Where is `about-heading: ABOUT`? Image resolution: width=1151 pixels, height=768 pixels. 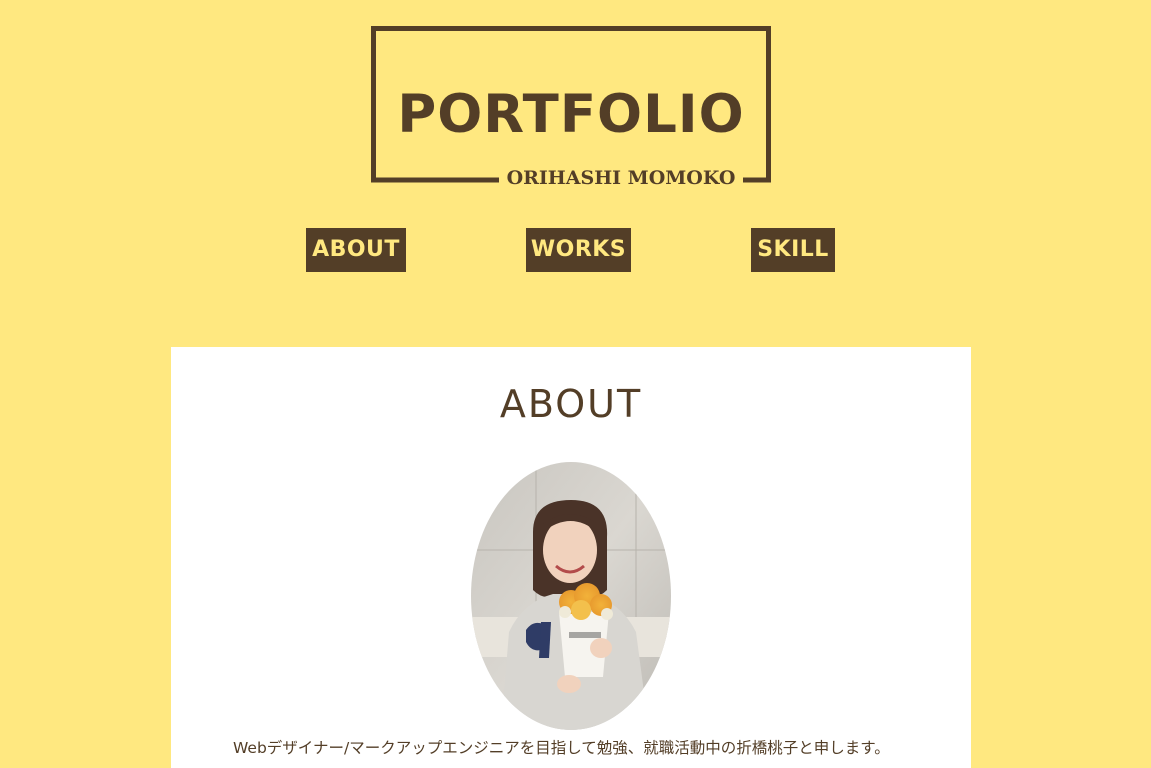 about-heading: ABOUT is located at coordinates (571, 404).